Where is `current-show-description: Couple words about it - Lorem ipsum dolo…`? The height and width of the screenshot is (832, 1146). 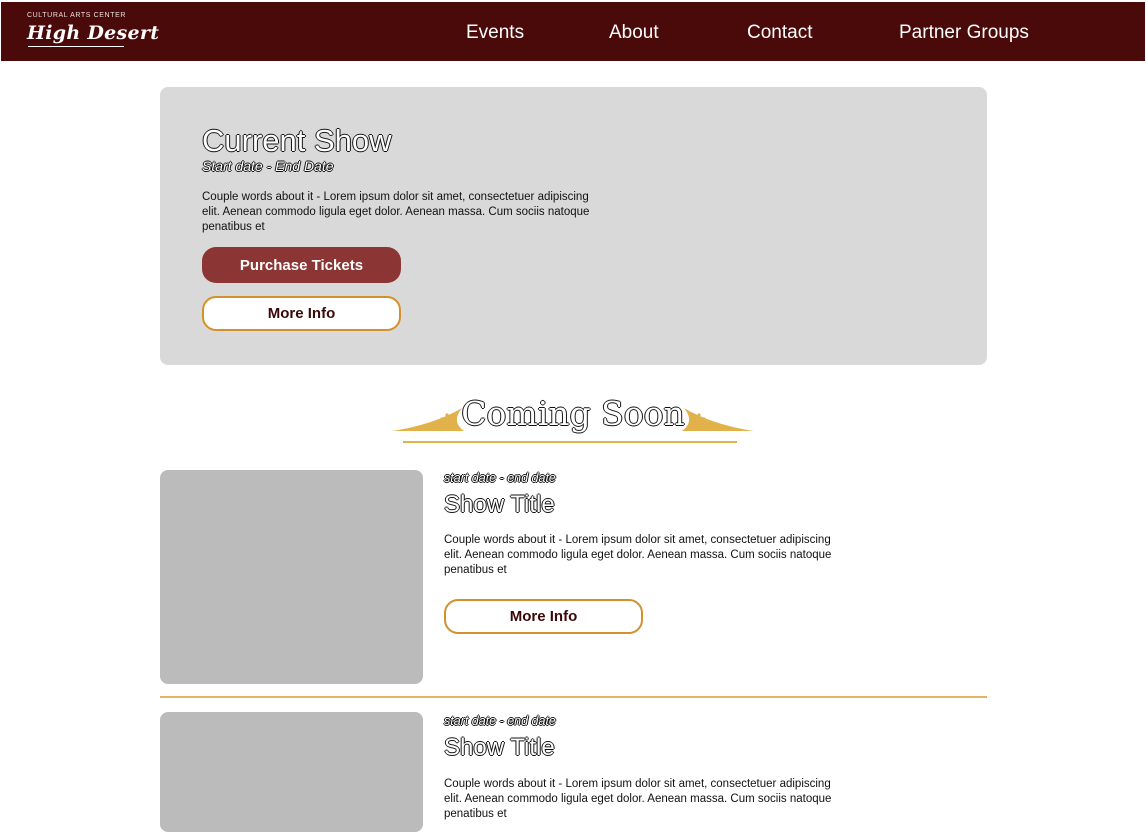
current-show-description: Couple words about it - Lorem ipsum dolo… is located at coordinates (396, 212).